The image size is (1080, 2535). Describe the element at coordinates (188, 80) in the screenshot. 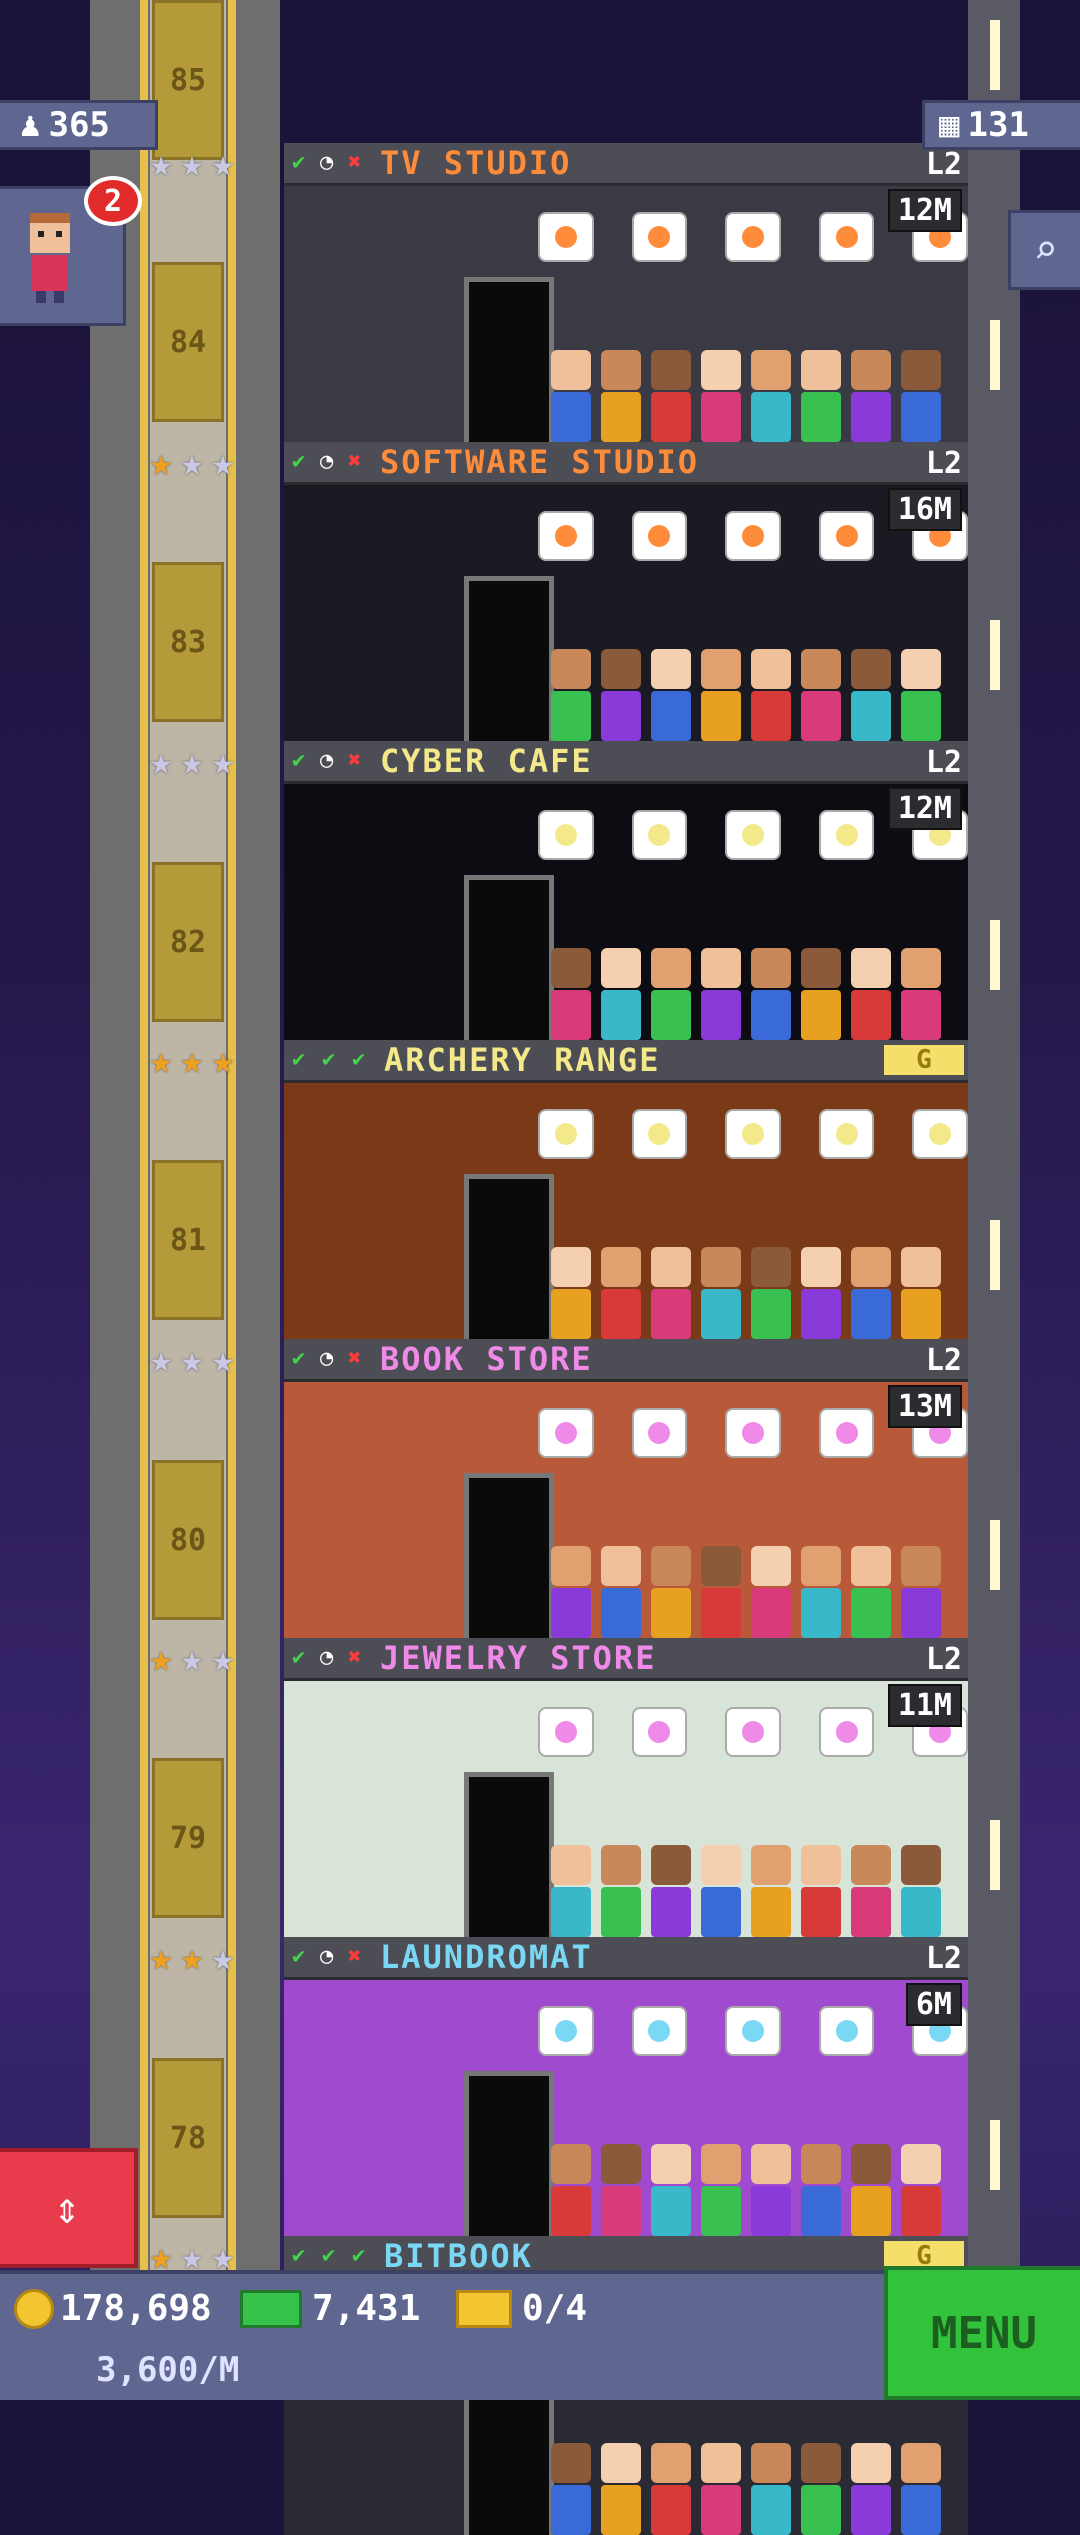

I see `elevator-car: 85` at that location.